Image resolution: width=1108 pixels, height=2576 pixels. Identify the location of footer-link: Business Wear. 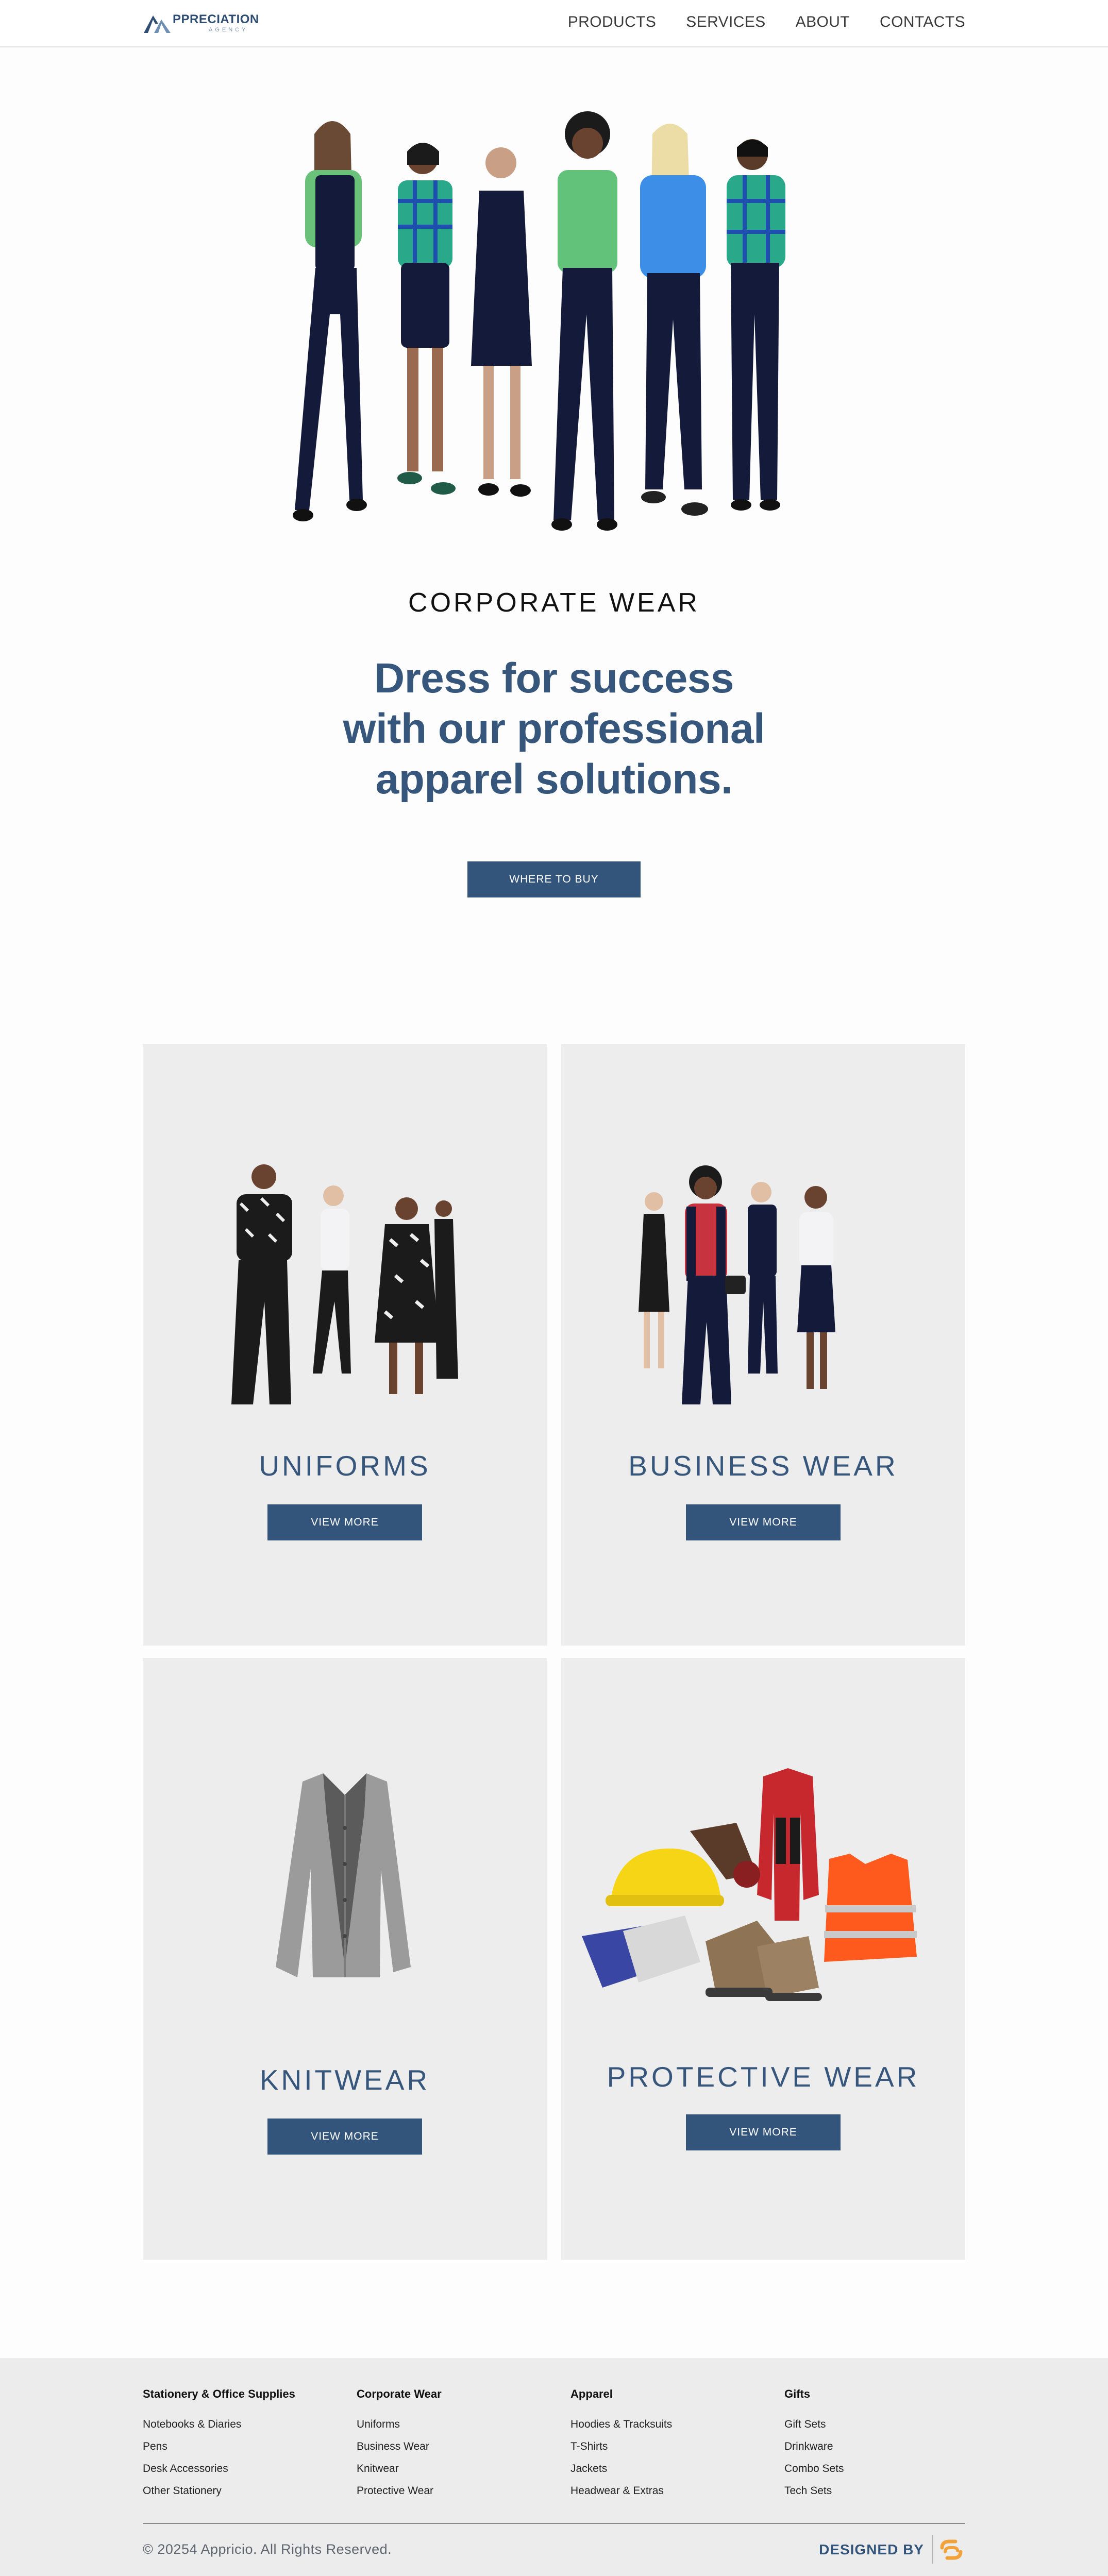
(460, 2447).